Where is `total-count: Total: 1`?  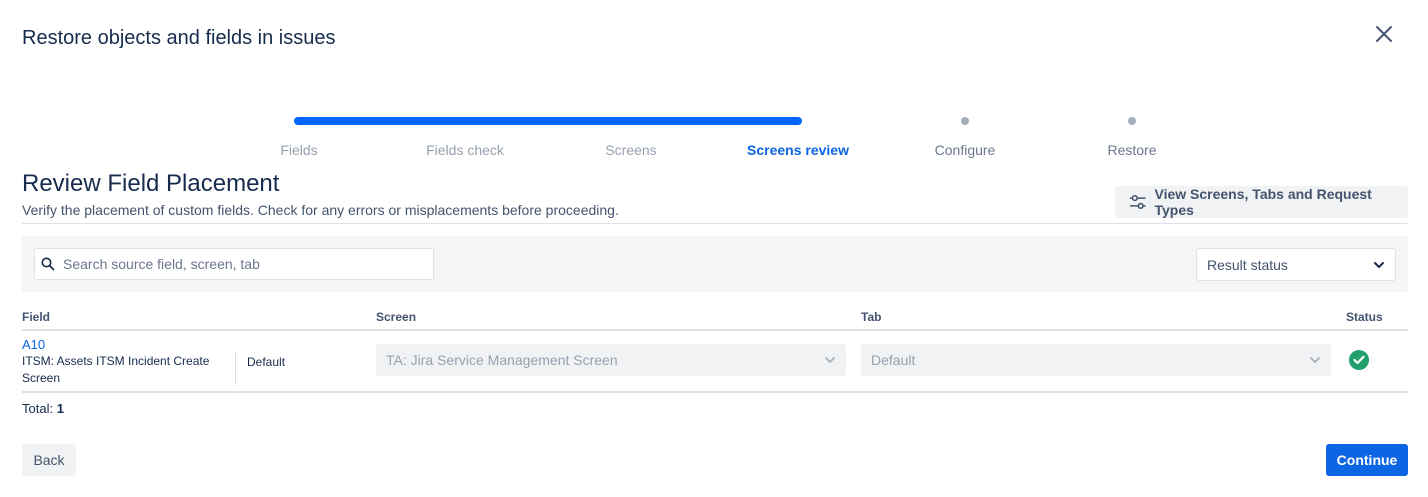 total-count: Total: 1 is located at coordinates (43, 408).